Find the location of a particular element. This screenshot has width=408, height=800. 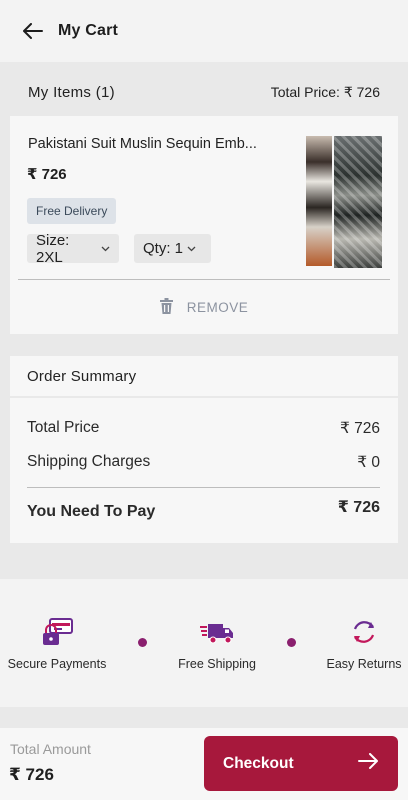

summary-value: ₹ 726 is located at coordinates (359, 428).